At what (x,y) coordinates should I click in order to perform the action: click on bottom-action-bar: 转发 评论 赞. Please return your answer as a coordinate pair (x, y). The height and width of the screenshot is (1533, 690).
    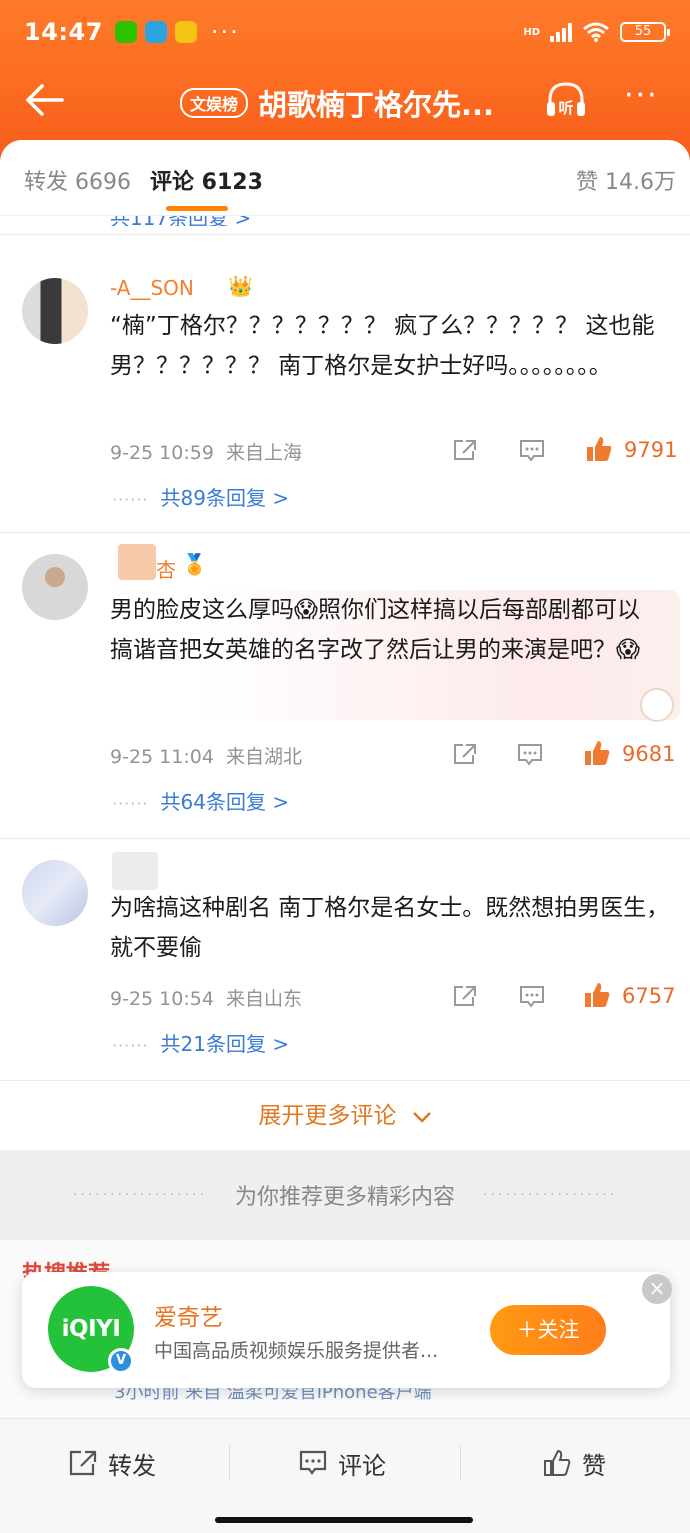
    Looking at the image, I should click on (345, 1475).